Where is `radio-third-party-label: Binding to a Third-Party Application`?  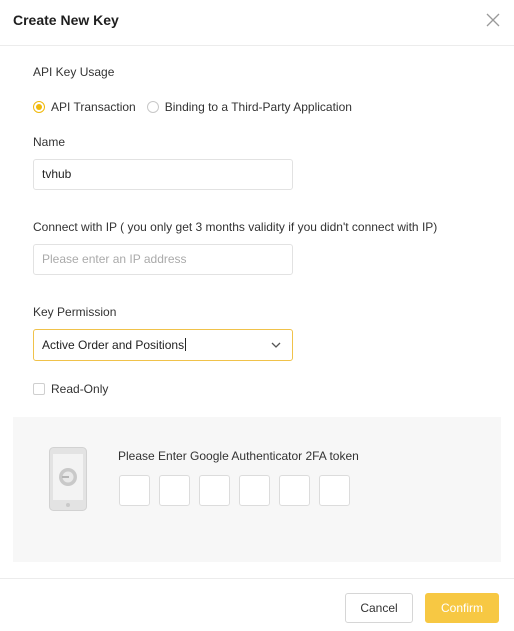
radio-third-party-label: Binding to a Third-Party Application is located at coordinates (258, 107).